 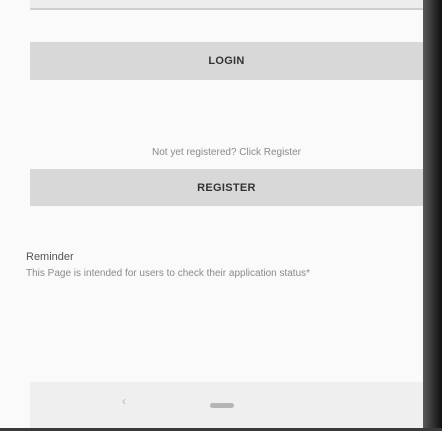 What do you see at coordinates (222, 405) in the screenshot?
I see `home-icon` at bounding box center [222, 405].